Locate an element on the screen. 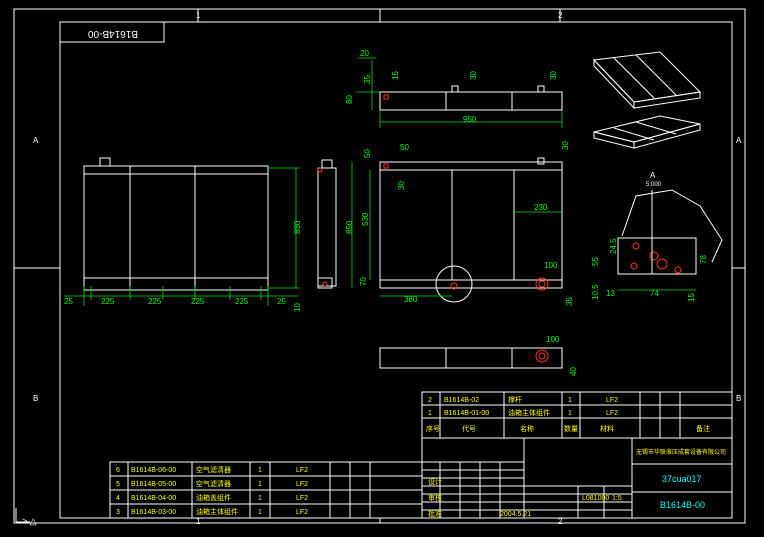  bottom-100-label: 100 is located at coordinates (553, 339).